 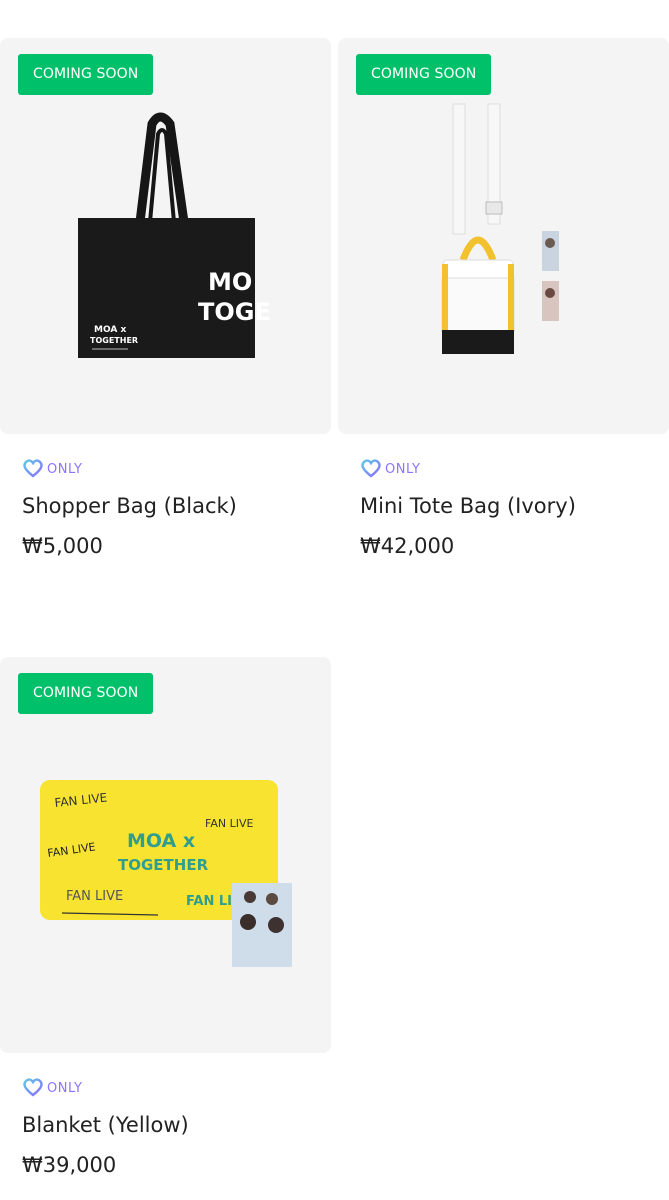 I want to click on product-name: Mini Tote Bag (Ivory), so click(x=468, y=506).